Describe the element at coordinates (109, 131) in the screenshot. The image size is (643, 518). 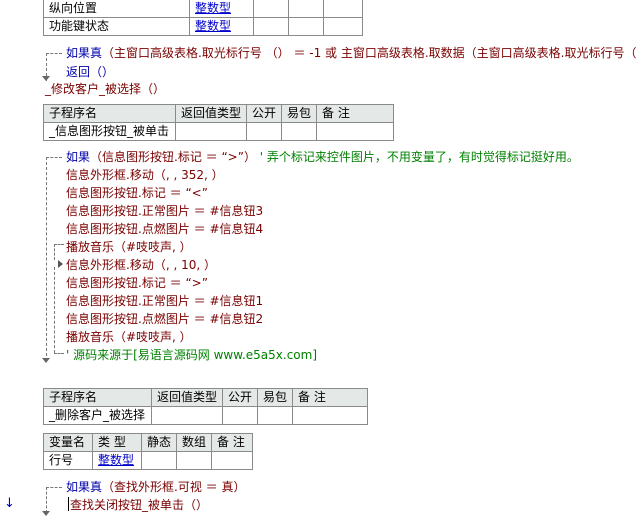
I see `subroutine-name-cell: _信息图形按钮_被单击` at that location.